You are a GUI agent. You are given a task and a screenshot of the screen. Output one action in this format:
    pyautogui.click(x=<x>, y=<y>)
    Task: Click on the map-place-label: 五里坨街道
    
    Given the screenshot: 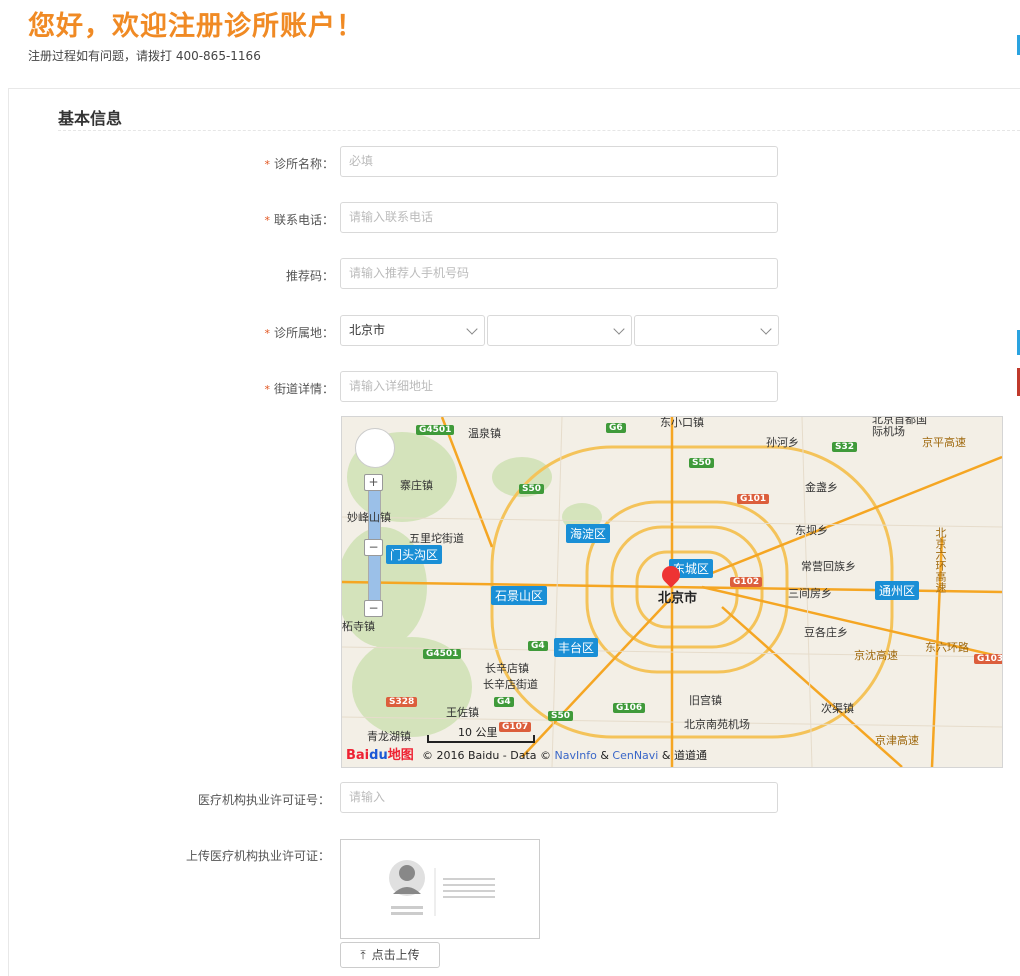 What is the action you would take?
    pyautogui.click(x=436, y=538)
    